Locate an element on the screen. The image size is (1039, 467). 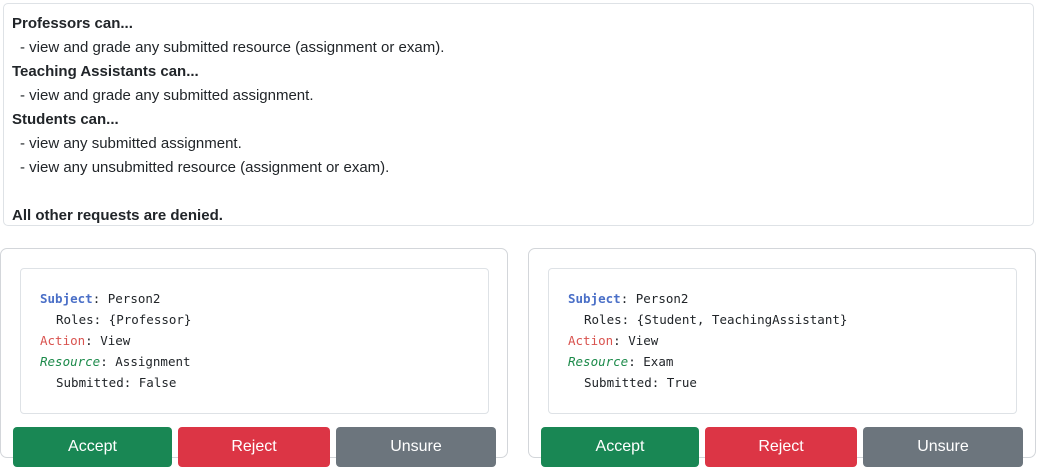
resource-line: Resource: Assignment is located at coordinates (264, 361).